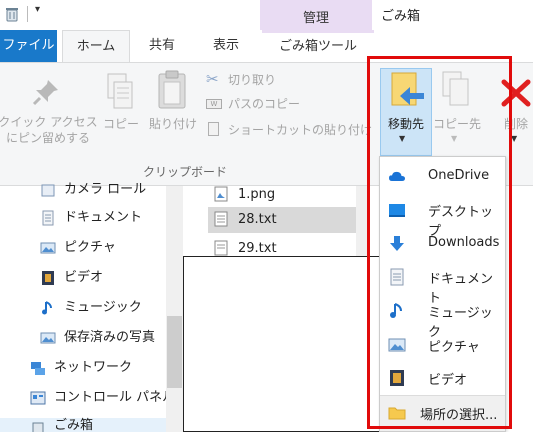  I want to click on music-icon, so click(47, 308).